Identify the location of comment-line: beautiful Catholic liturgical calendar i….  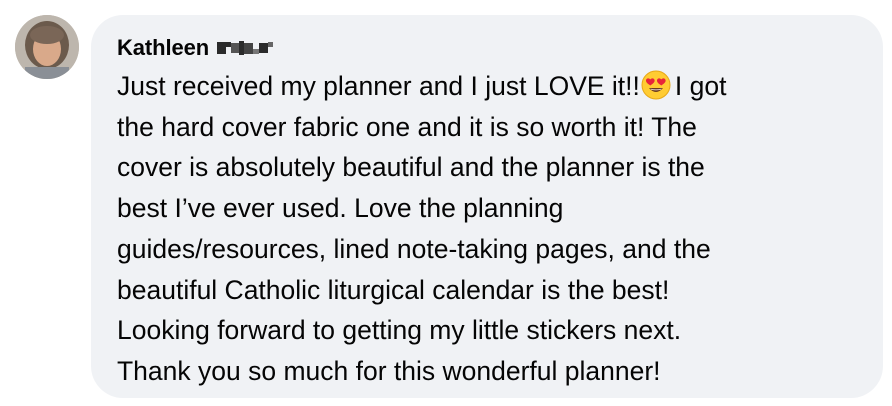
(393, 289).